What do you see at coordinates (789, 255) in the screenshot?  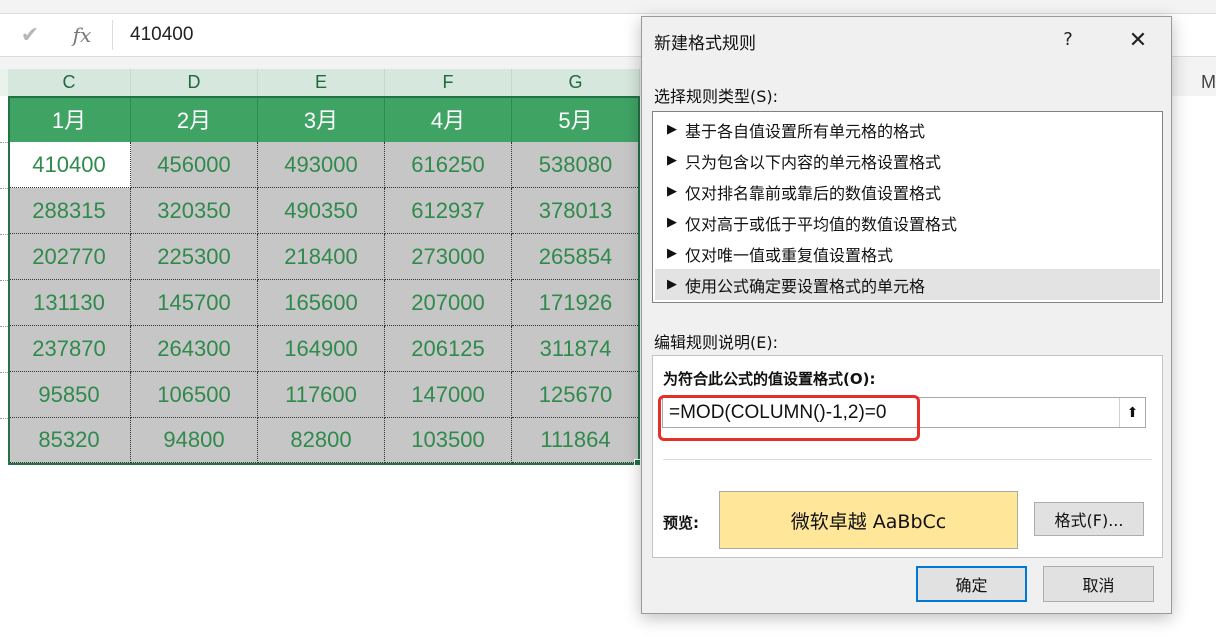 I see `rule-type-label: 仅对唯一值或重复值设置格式` at bounding box center [789, 255].